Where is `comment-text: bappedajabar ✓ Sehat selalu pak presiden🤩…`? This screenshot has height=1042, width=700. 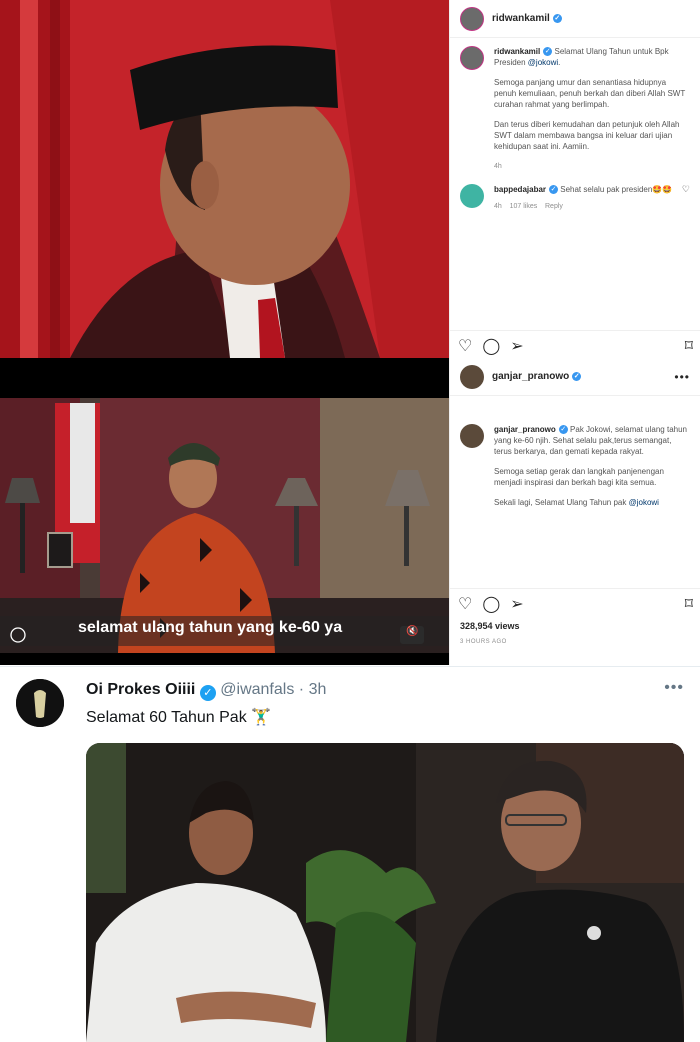
comment-text: bappedajabar ✓ Sehat selalu pak presiden🤩… is located at coordinates (583, 198).